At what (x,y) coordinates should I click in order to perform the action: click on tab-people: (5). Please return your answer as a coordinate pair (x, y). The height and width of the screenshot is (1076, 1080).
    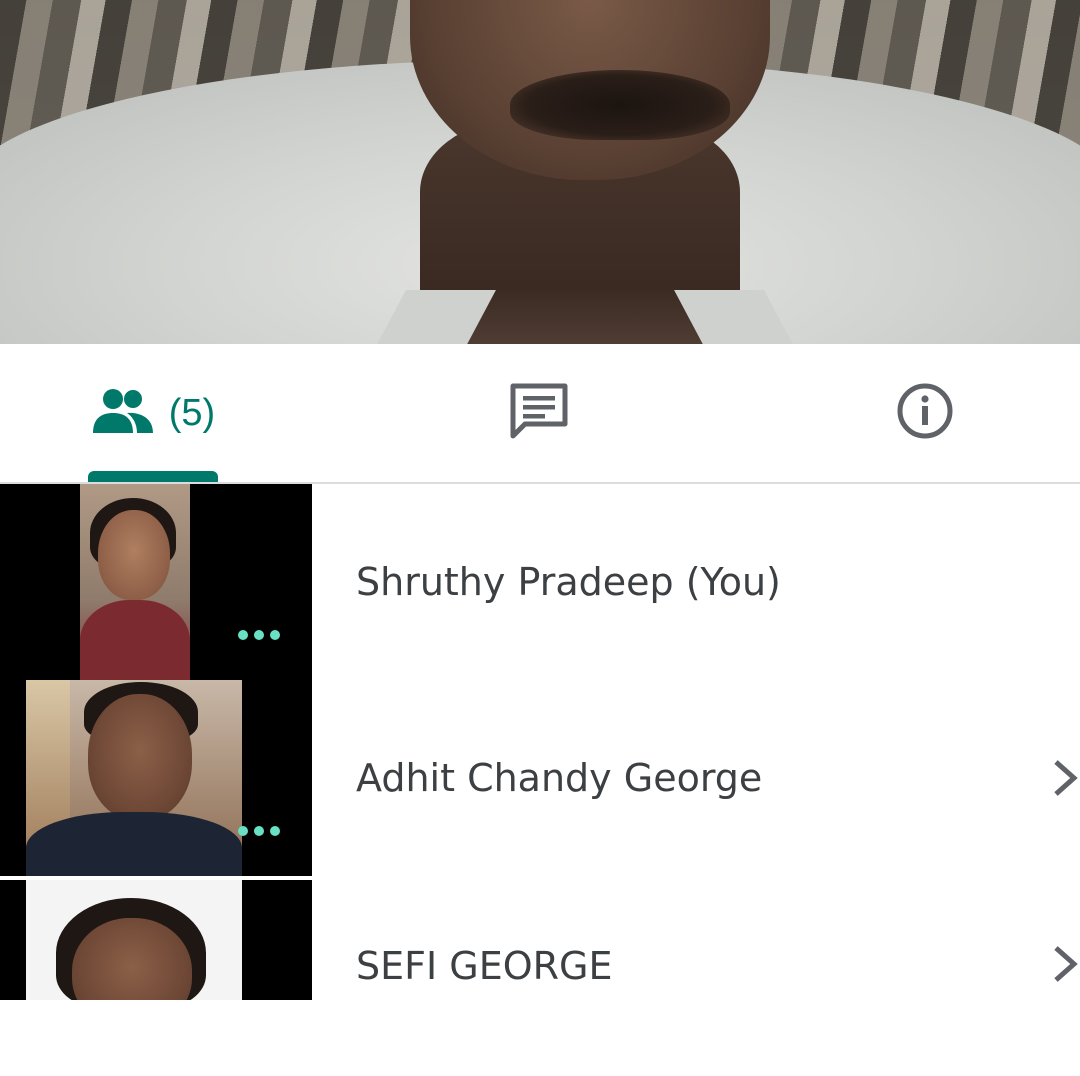
    Looking at the image, I should click on (153, 413).